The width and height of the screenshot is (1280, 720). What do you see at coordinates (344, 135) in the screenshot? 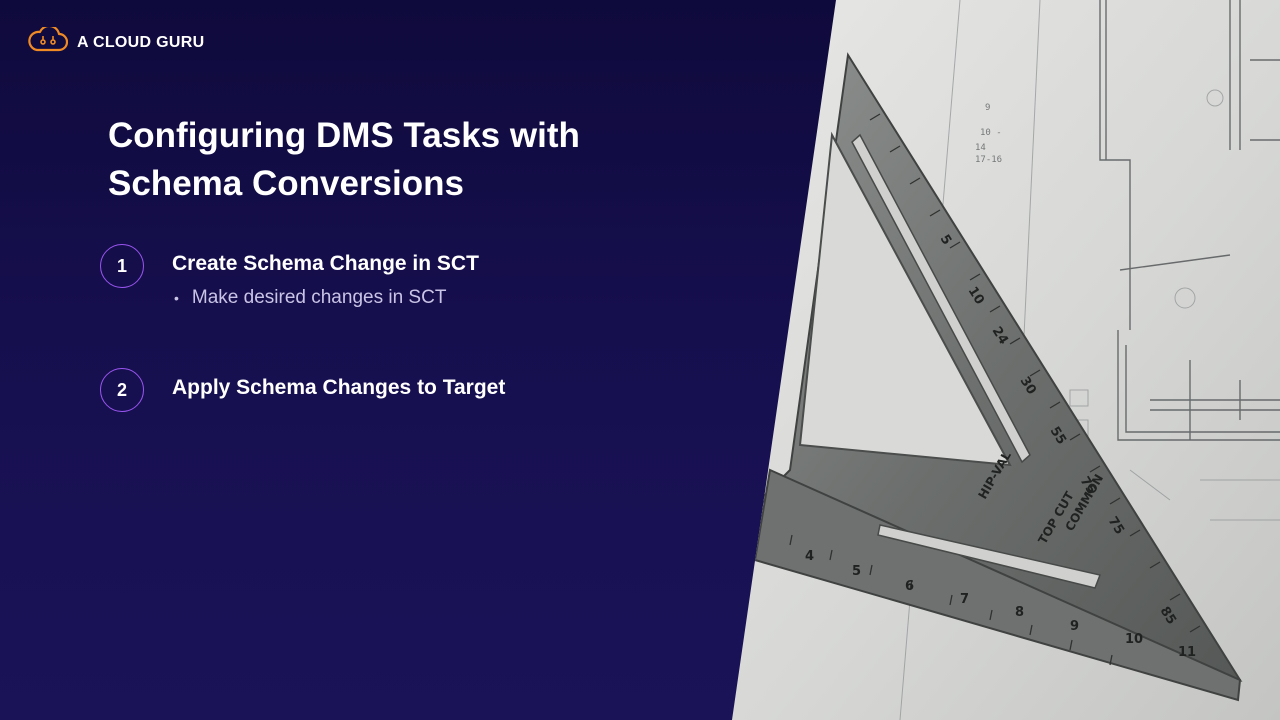
I see `slide-title-line-1: Configuring DMS Tasks with` at bounding box center [344, 135].